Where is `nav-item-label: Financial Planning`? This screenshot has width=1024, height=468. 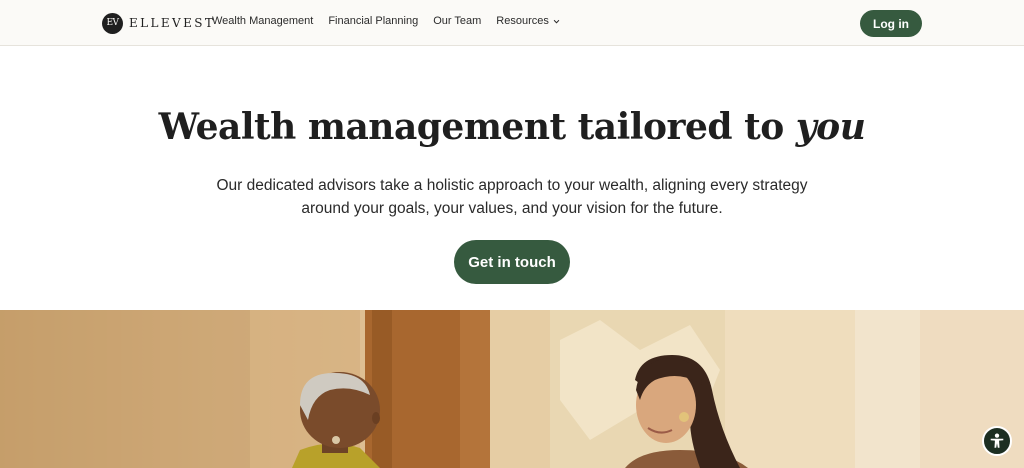
nav-item-label: Financial Planning is located at coordinates (373, 21).